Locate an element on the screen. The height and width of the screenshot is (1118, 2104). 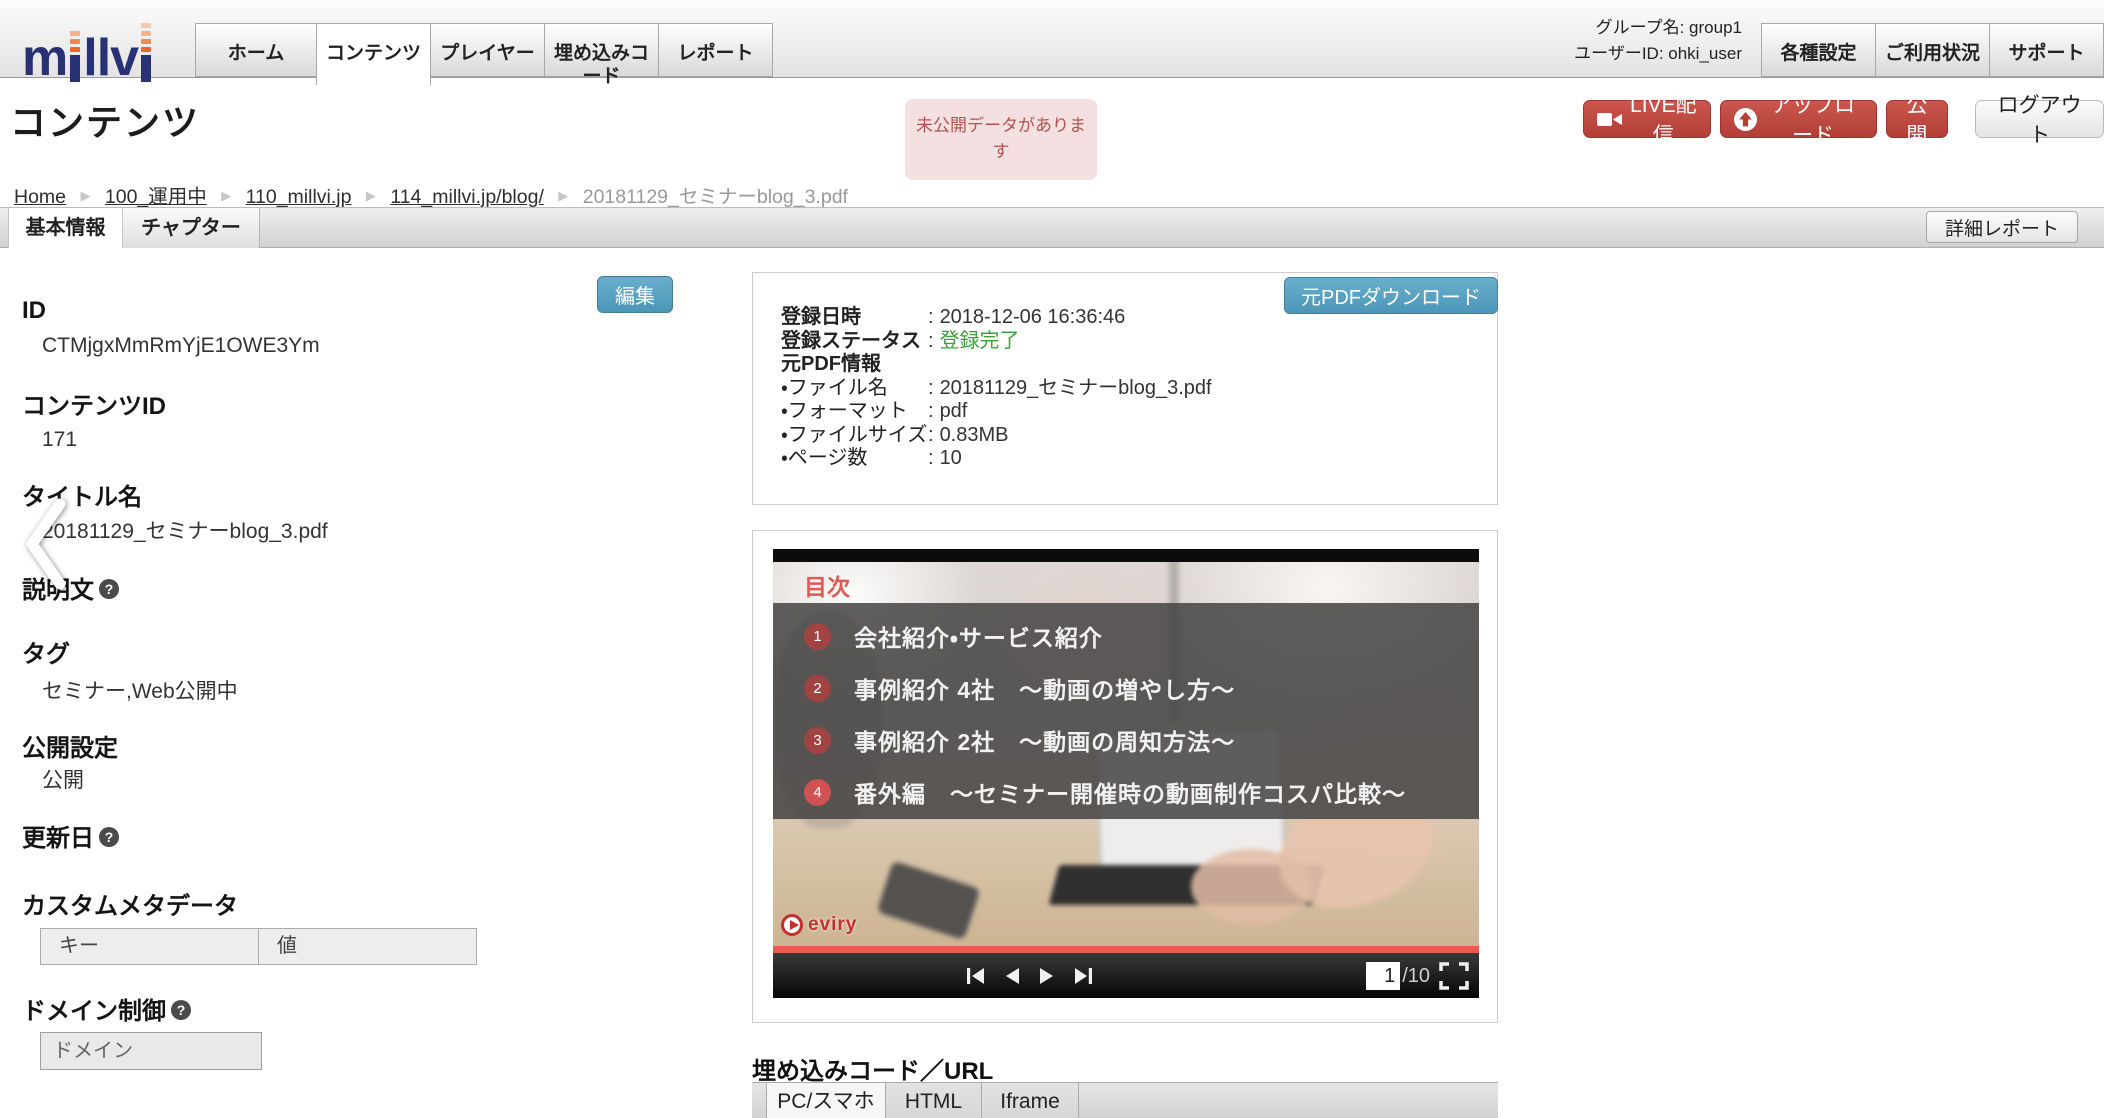
tab-settings: 各種設定 is located at coordinates (1818, 50).